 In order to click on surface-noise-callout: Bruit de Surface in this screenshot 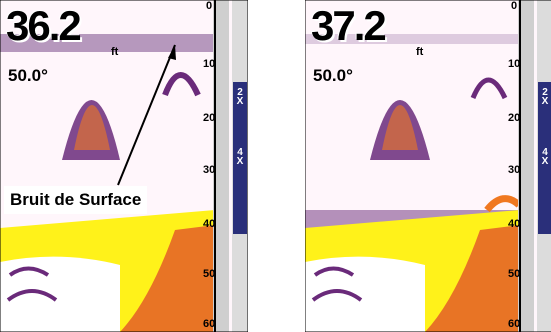, I will do `click(76, 200)`.